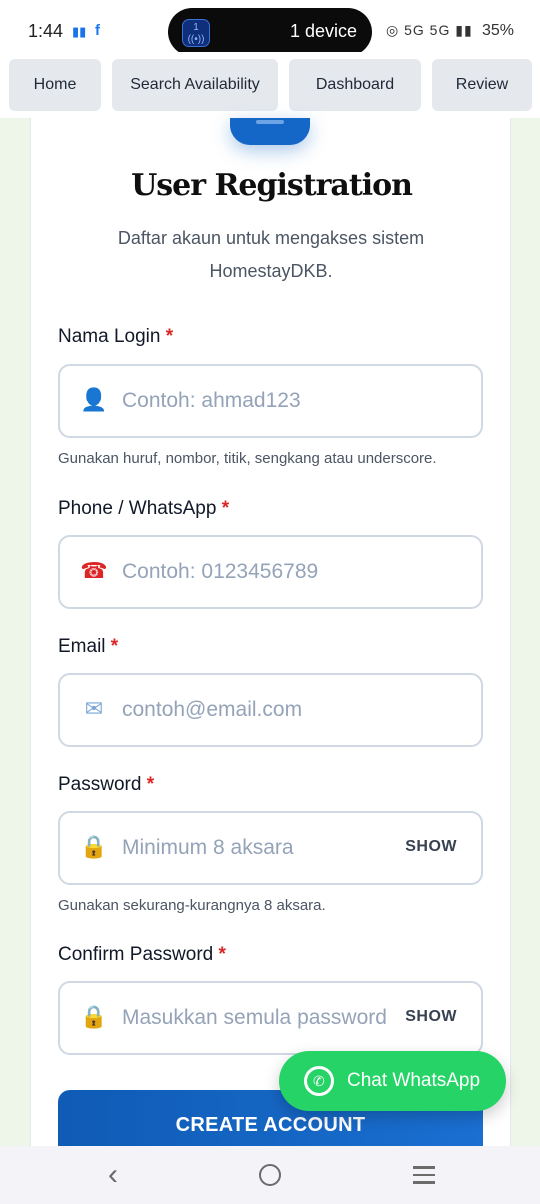 The height and width of the screenshot is (1204, 540). What do you see at coordinates (482, 85) in the screenshot?
I see `nav-review: Review` at bounding box center [482, 85].